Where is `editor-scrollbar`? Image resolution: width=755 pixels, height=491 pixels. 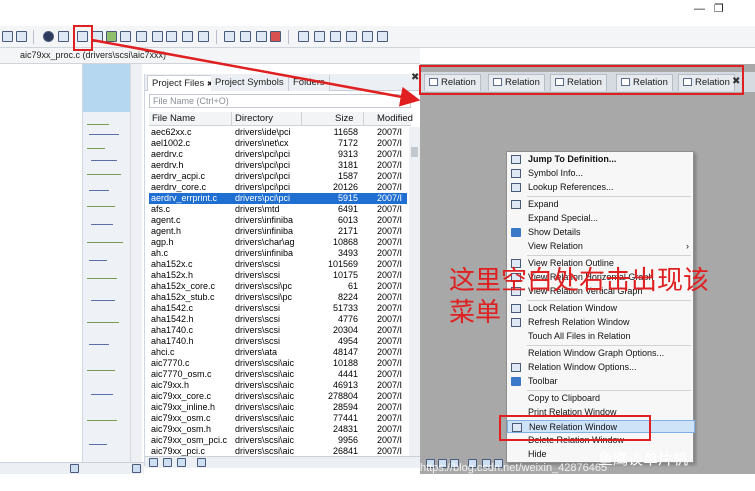
editor-scrollbar is located at coordinates (136, 265).